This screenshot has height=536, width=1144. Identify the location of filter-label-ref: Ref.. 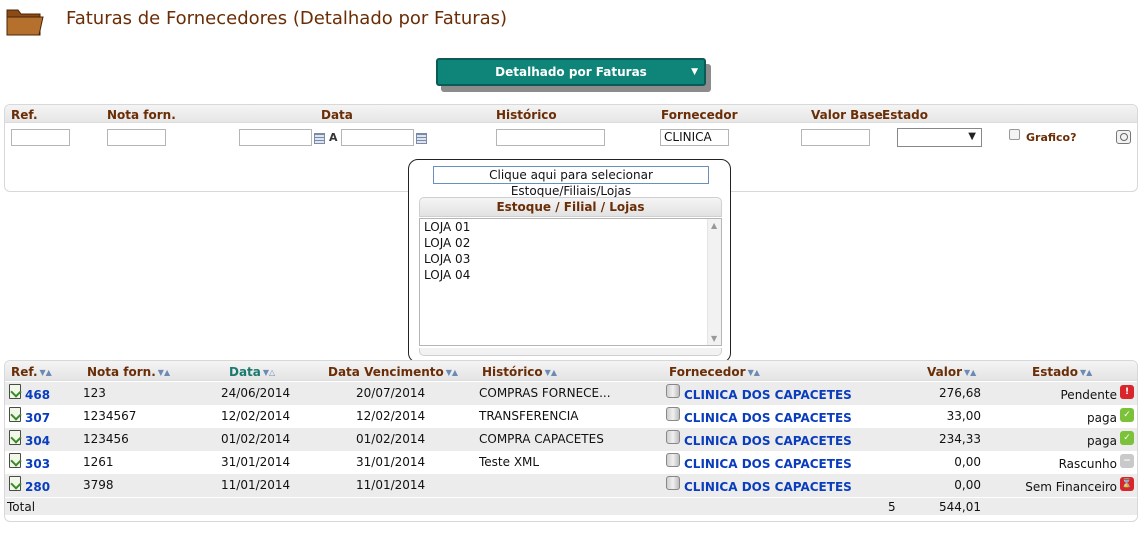
(24, 115).